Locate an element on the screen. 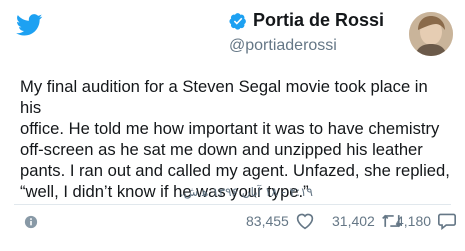 This screenshot has height=251, width=465. author-line: Portia de Rossi is located at coordinates (282, 20).